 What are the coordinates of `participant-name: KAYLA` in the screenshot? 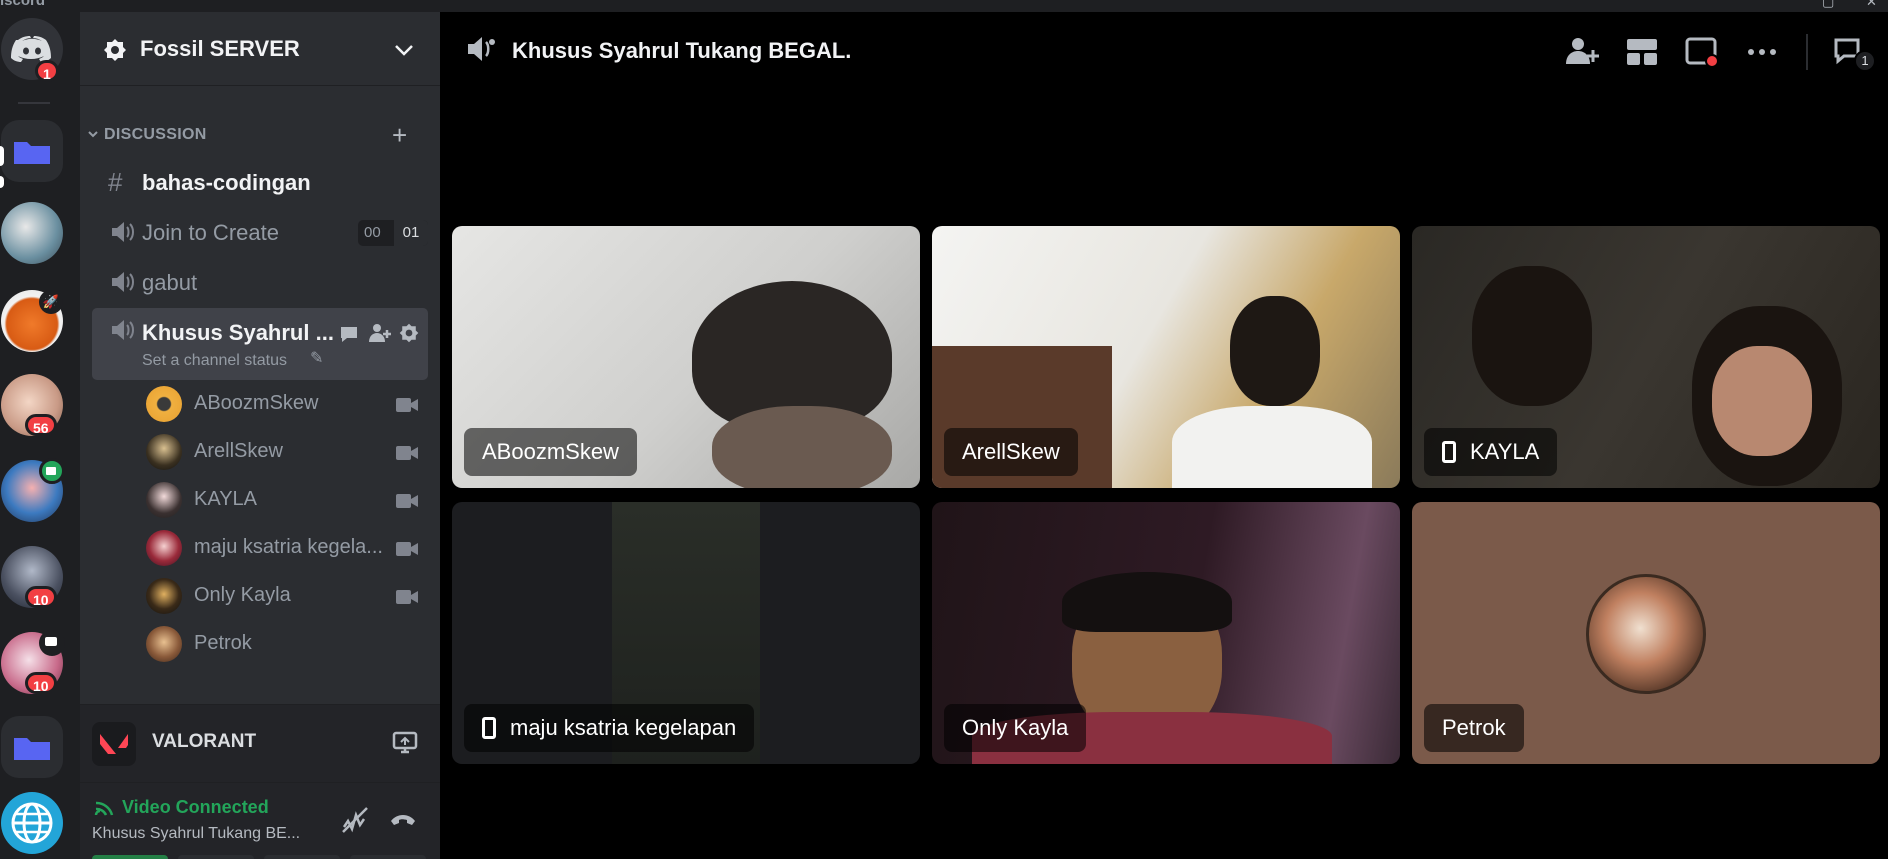 It's located at (1505, 451).